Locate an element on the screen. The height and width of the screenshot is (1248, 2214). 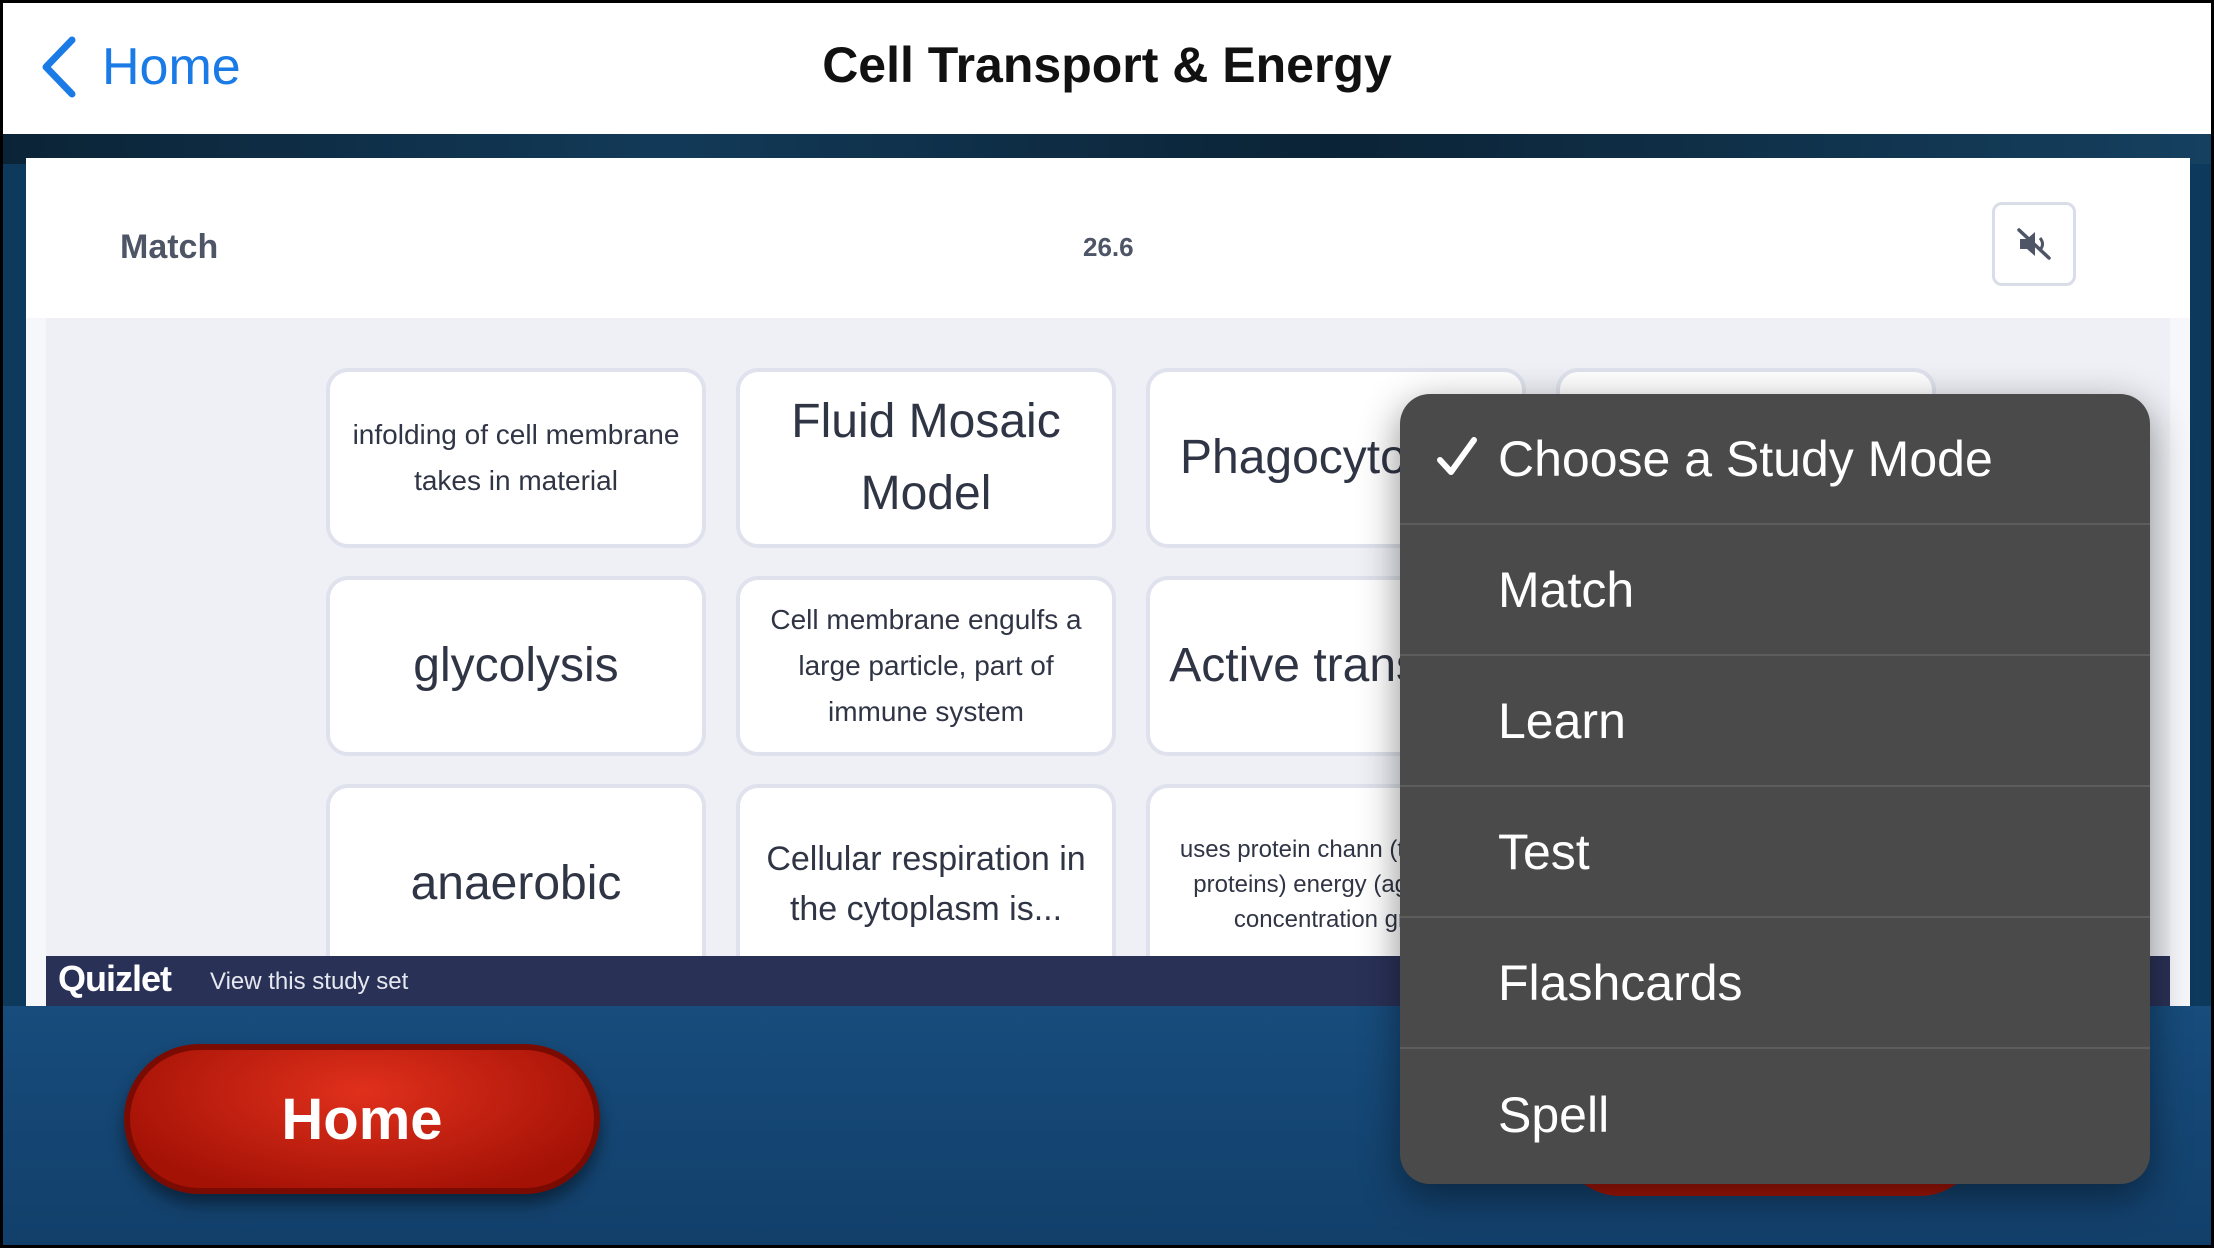
page-title: Cell Transport & Energy is located at coordinates (1107, 65).